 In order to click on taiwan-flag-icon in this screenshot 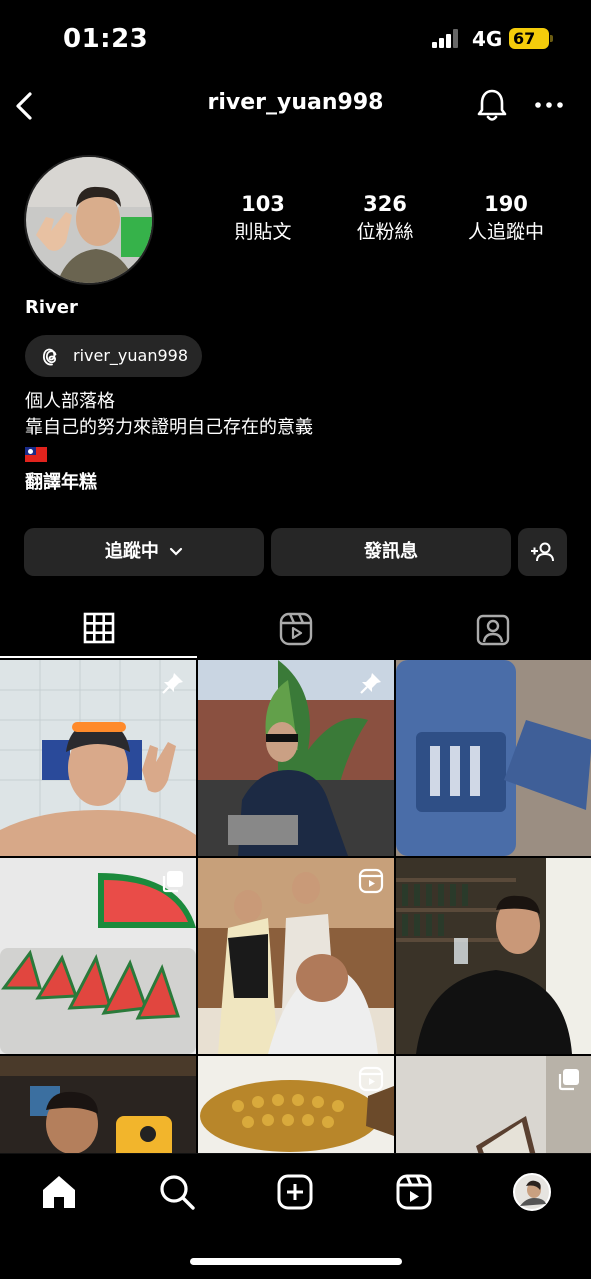, I will do `click(36, 454)`.